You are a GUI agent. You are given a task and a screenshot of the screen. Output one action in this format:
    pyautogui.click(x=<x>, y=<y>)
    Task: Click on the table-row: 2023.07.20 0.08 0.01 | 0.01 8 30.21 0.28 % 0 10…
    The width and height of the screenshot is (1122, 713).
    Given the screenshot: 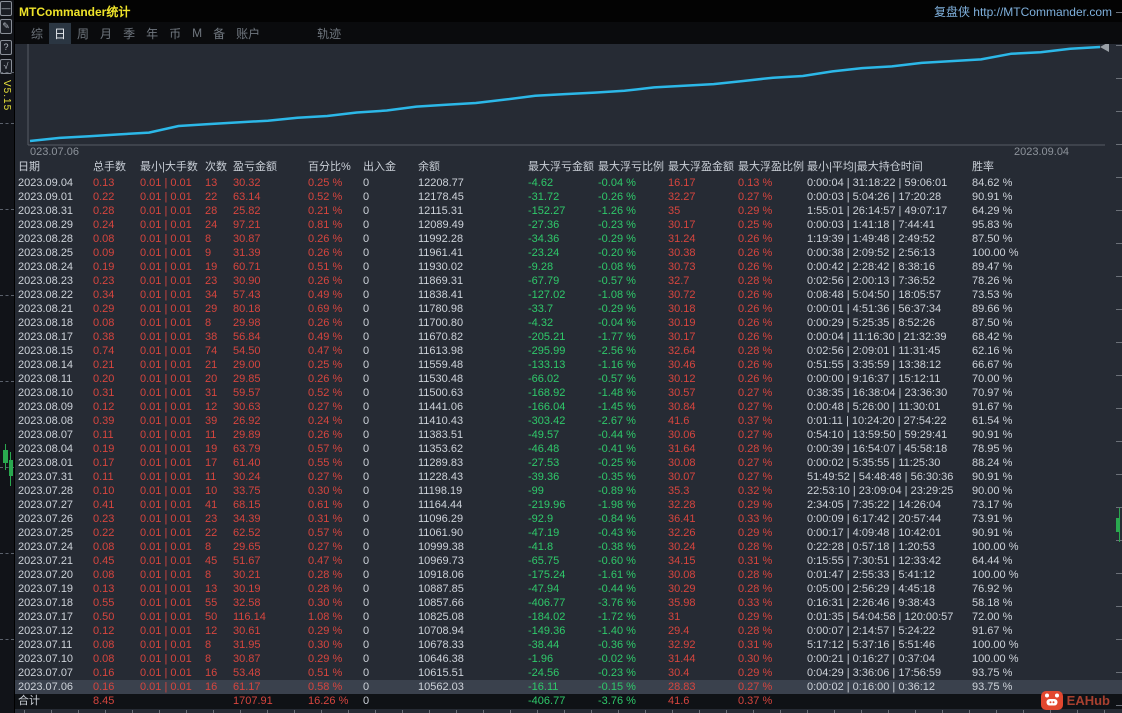 What is the action you would take?
    pyautogui.click(x=568, y=575)
    